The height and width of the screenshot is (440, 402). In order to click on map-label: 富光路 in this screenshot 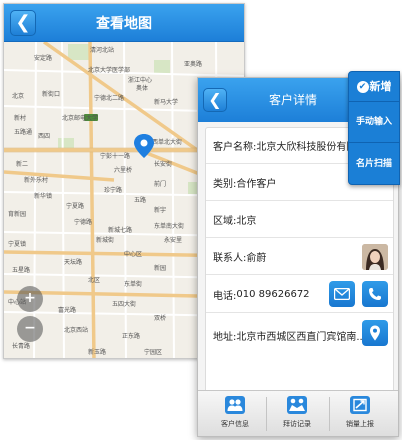, I will do `click(67, 310)`.